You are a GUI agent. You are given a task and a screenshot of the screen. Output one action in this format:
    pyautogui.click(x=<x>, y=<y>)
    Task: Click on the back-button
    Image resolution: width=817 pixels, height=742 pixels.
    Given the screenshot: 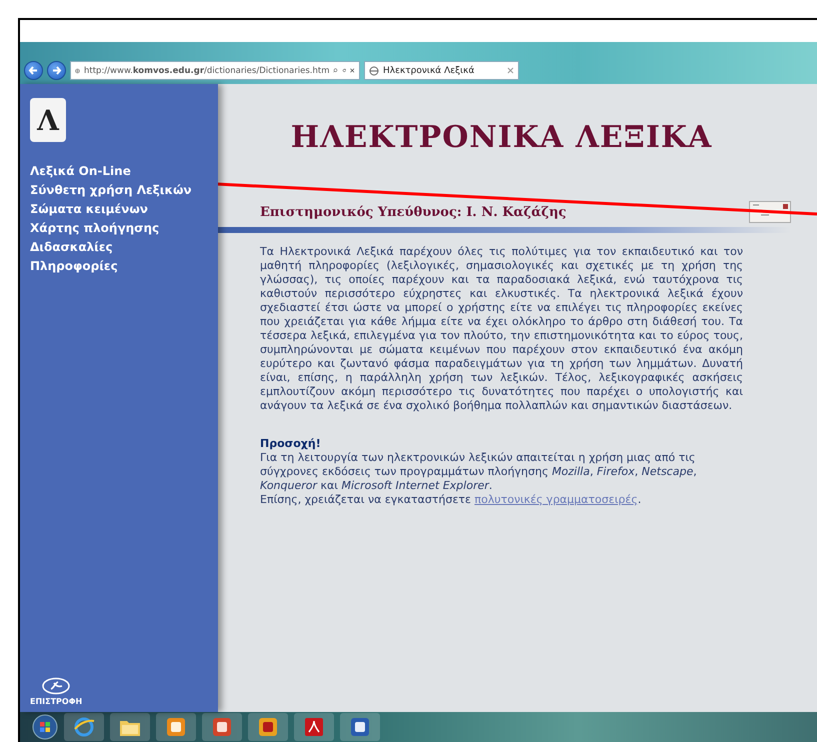 What is the action you would take?
    pyautogui.click(x=33, y=70)
    